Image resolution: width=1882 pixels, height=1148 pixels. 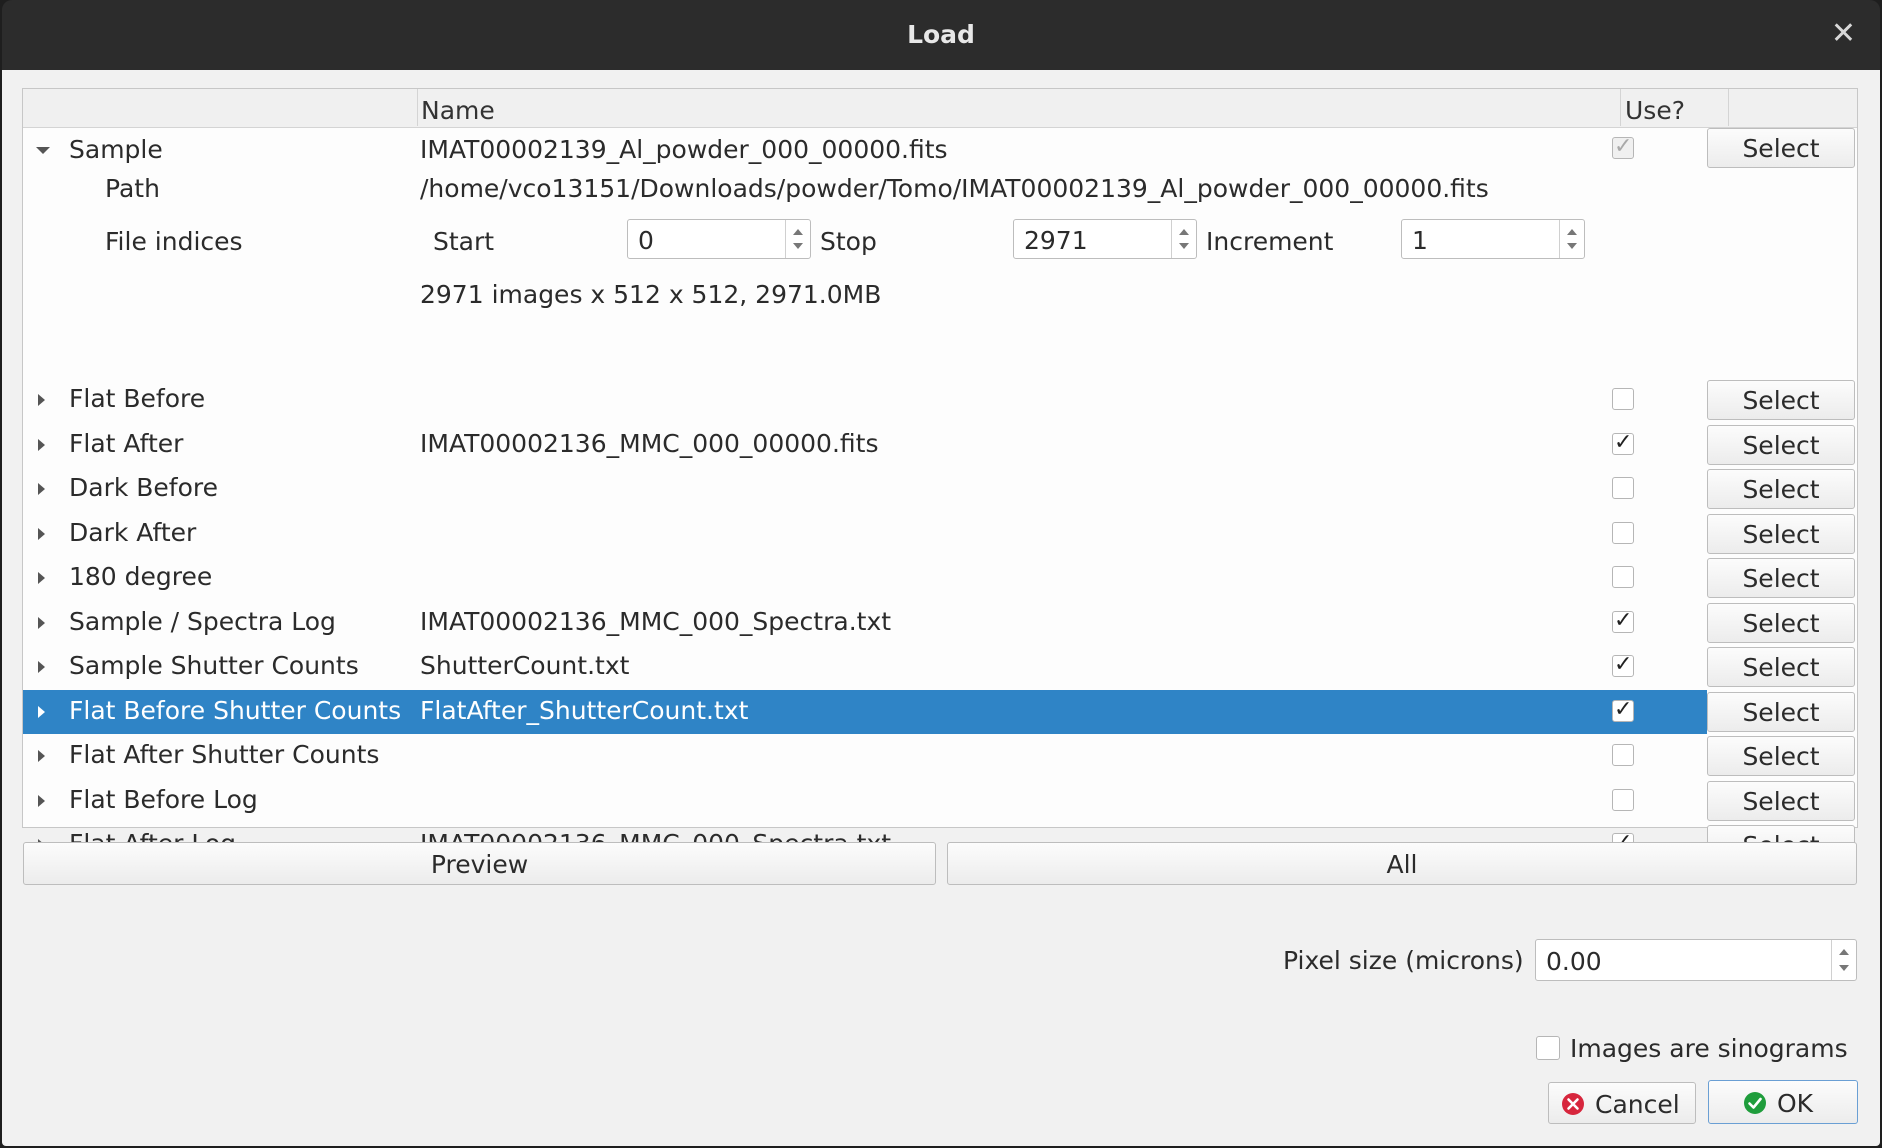 I want to click on row-label: Dark After, so click(x=133, y=532).